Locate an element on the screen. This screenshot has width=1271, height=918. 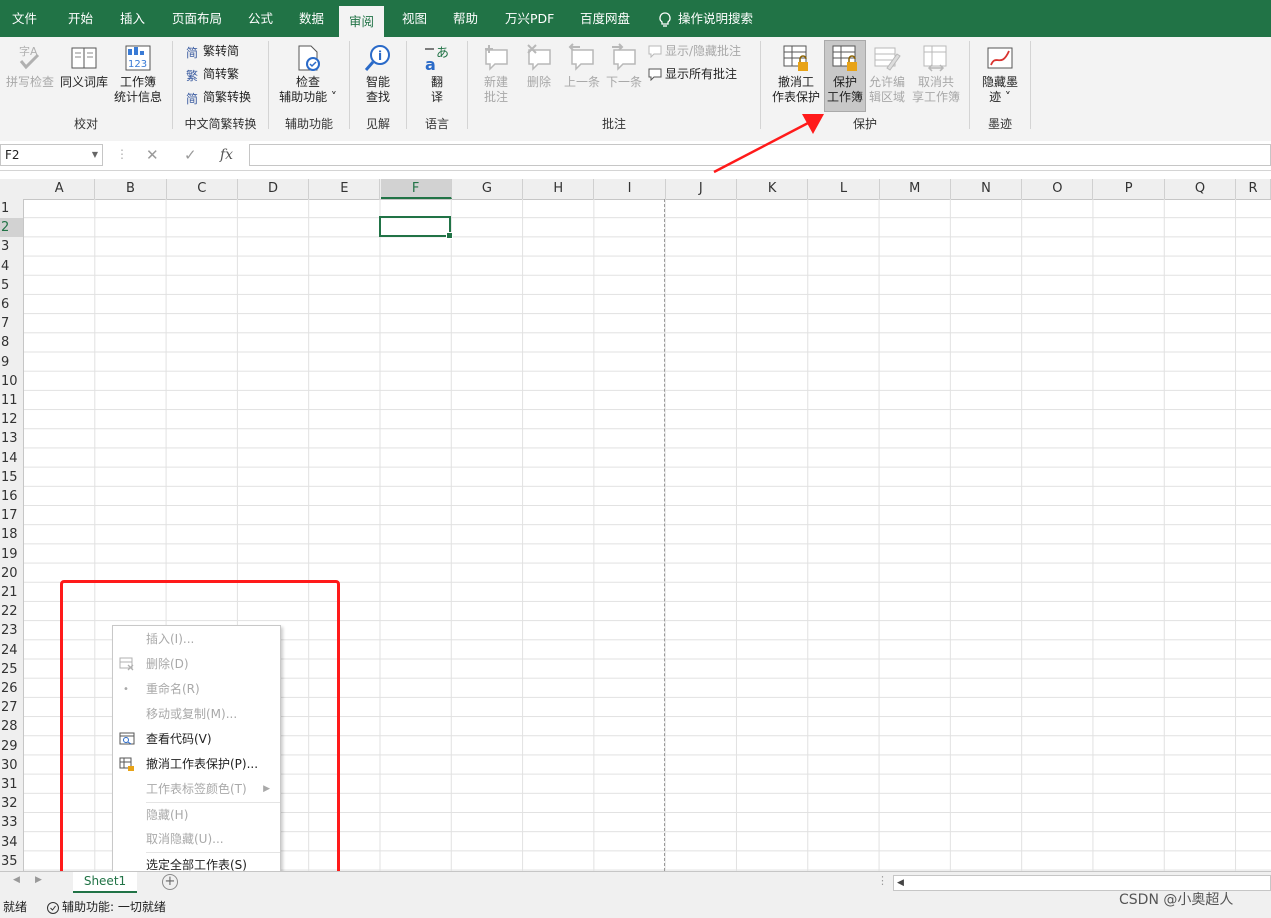
row-header-28: 28 is located at coordinates (11, 726).